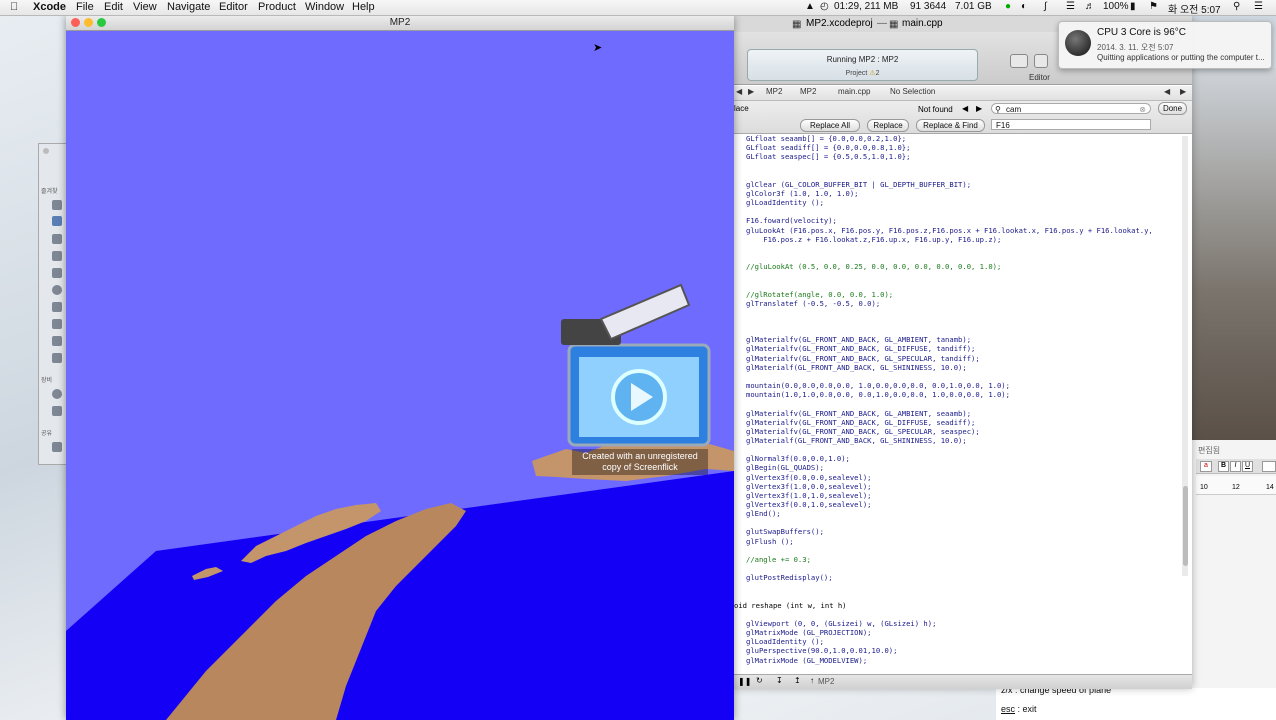 The width and height of the screenshot is (1276, 720). Describe the element at coordinates (400, 23) in the screenshot. I see `app-window-titlebar: MP2` at that location.